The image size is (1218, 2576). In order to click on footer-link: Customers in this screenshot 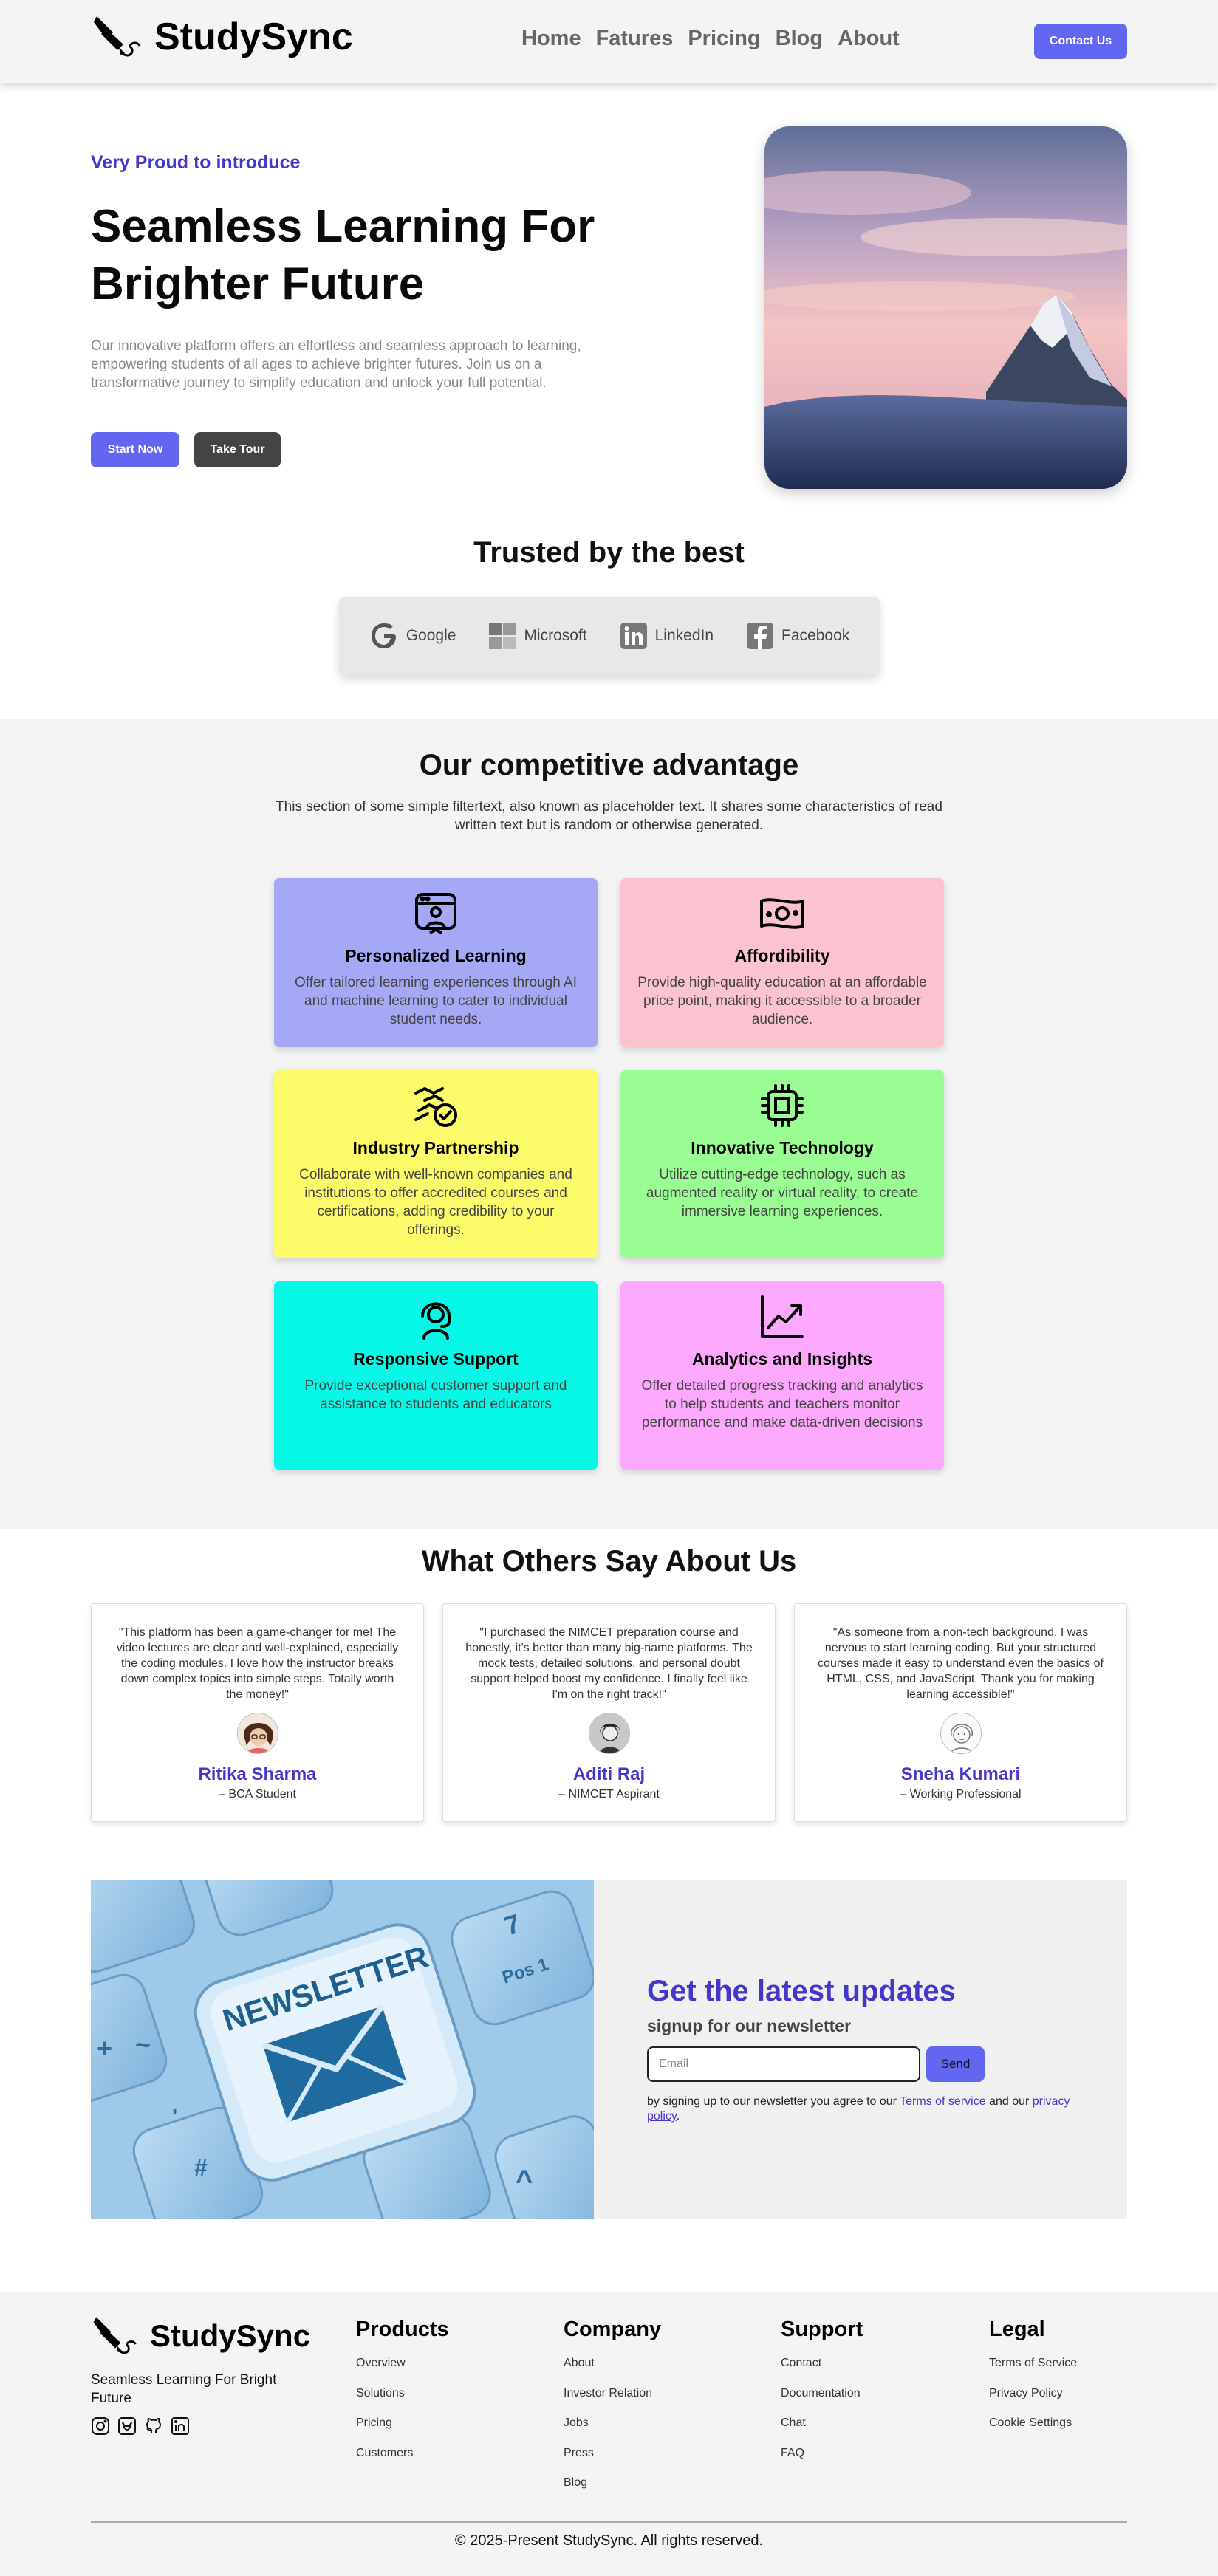, I will do `click(402, 2462)`.